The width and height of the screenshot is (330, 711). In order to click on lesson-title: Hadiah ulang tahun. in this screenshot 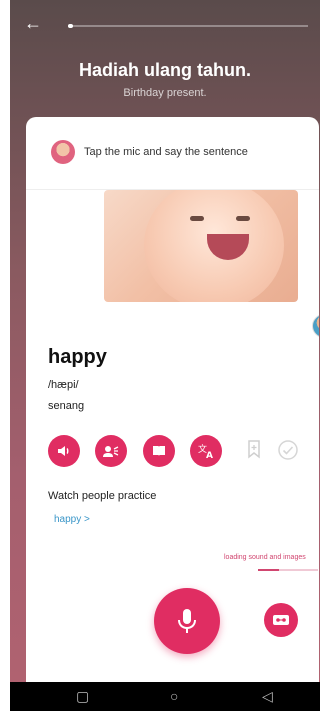, I will do `click(164, 70)`.